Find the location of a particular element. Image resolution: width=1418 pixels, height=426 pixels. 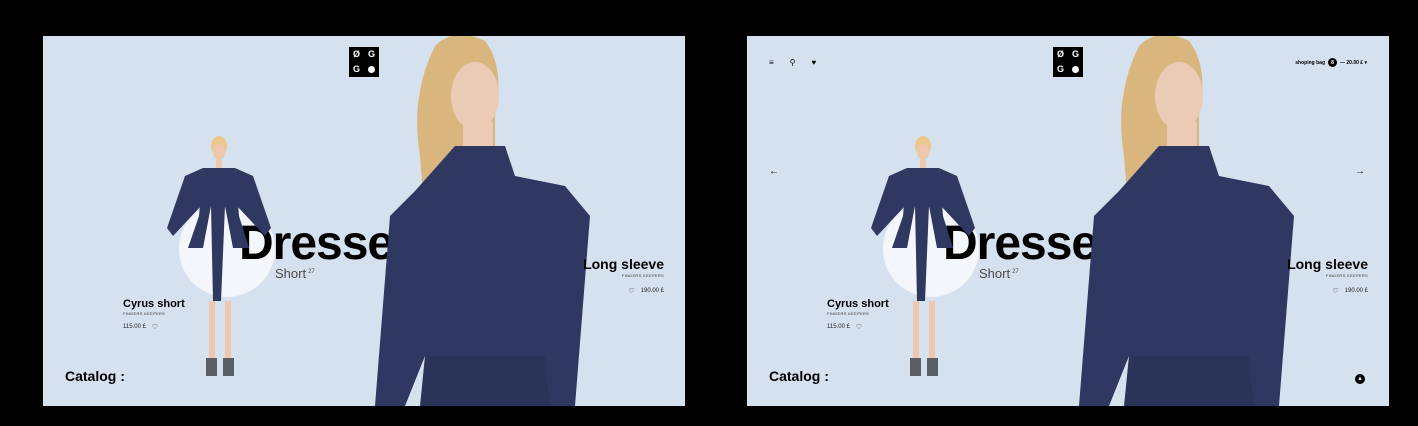

heart-icon: ♥ is located at coordinates (814, 62).